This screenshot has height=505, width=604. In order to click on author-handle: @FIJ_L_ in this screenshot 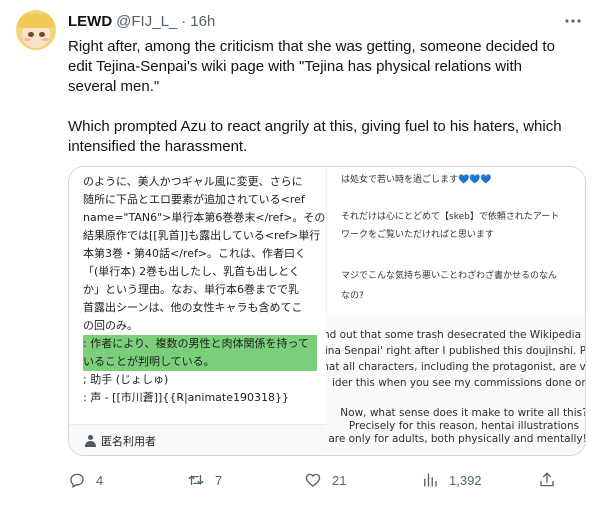, I will do `click(146, 21)`.